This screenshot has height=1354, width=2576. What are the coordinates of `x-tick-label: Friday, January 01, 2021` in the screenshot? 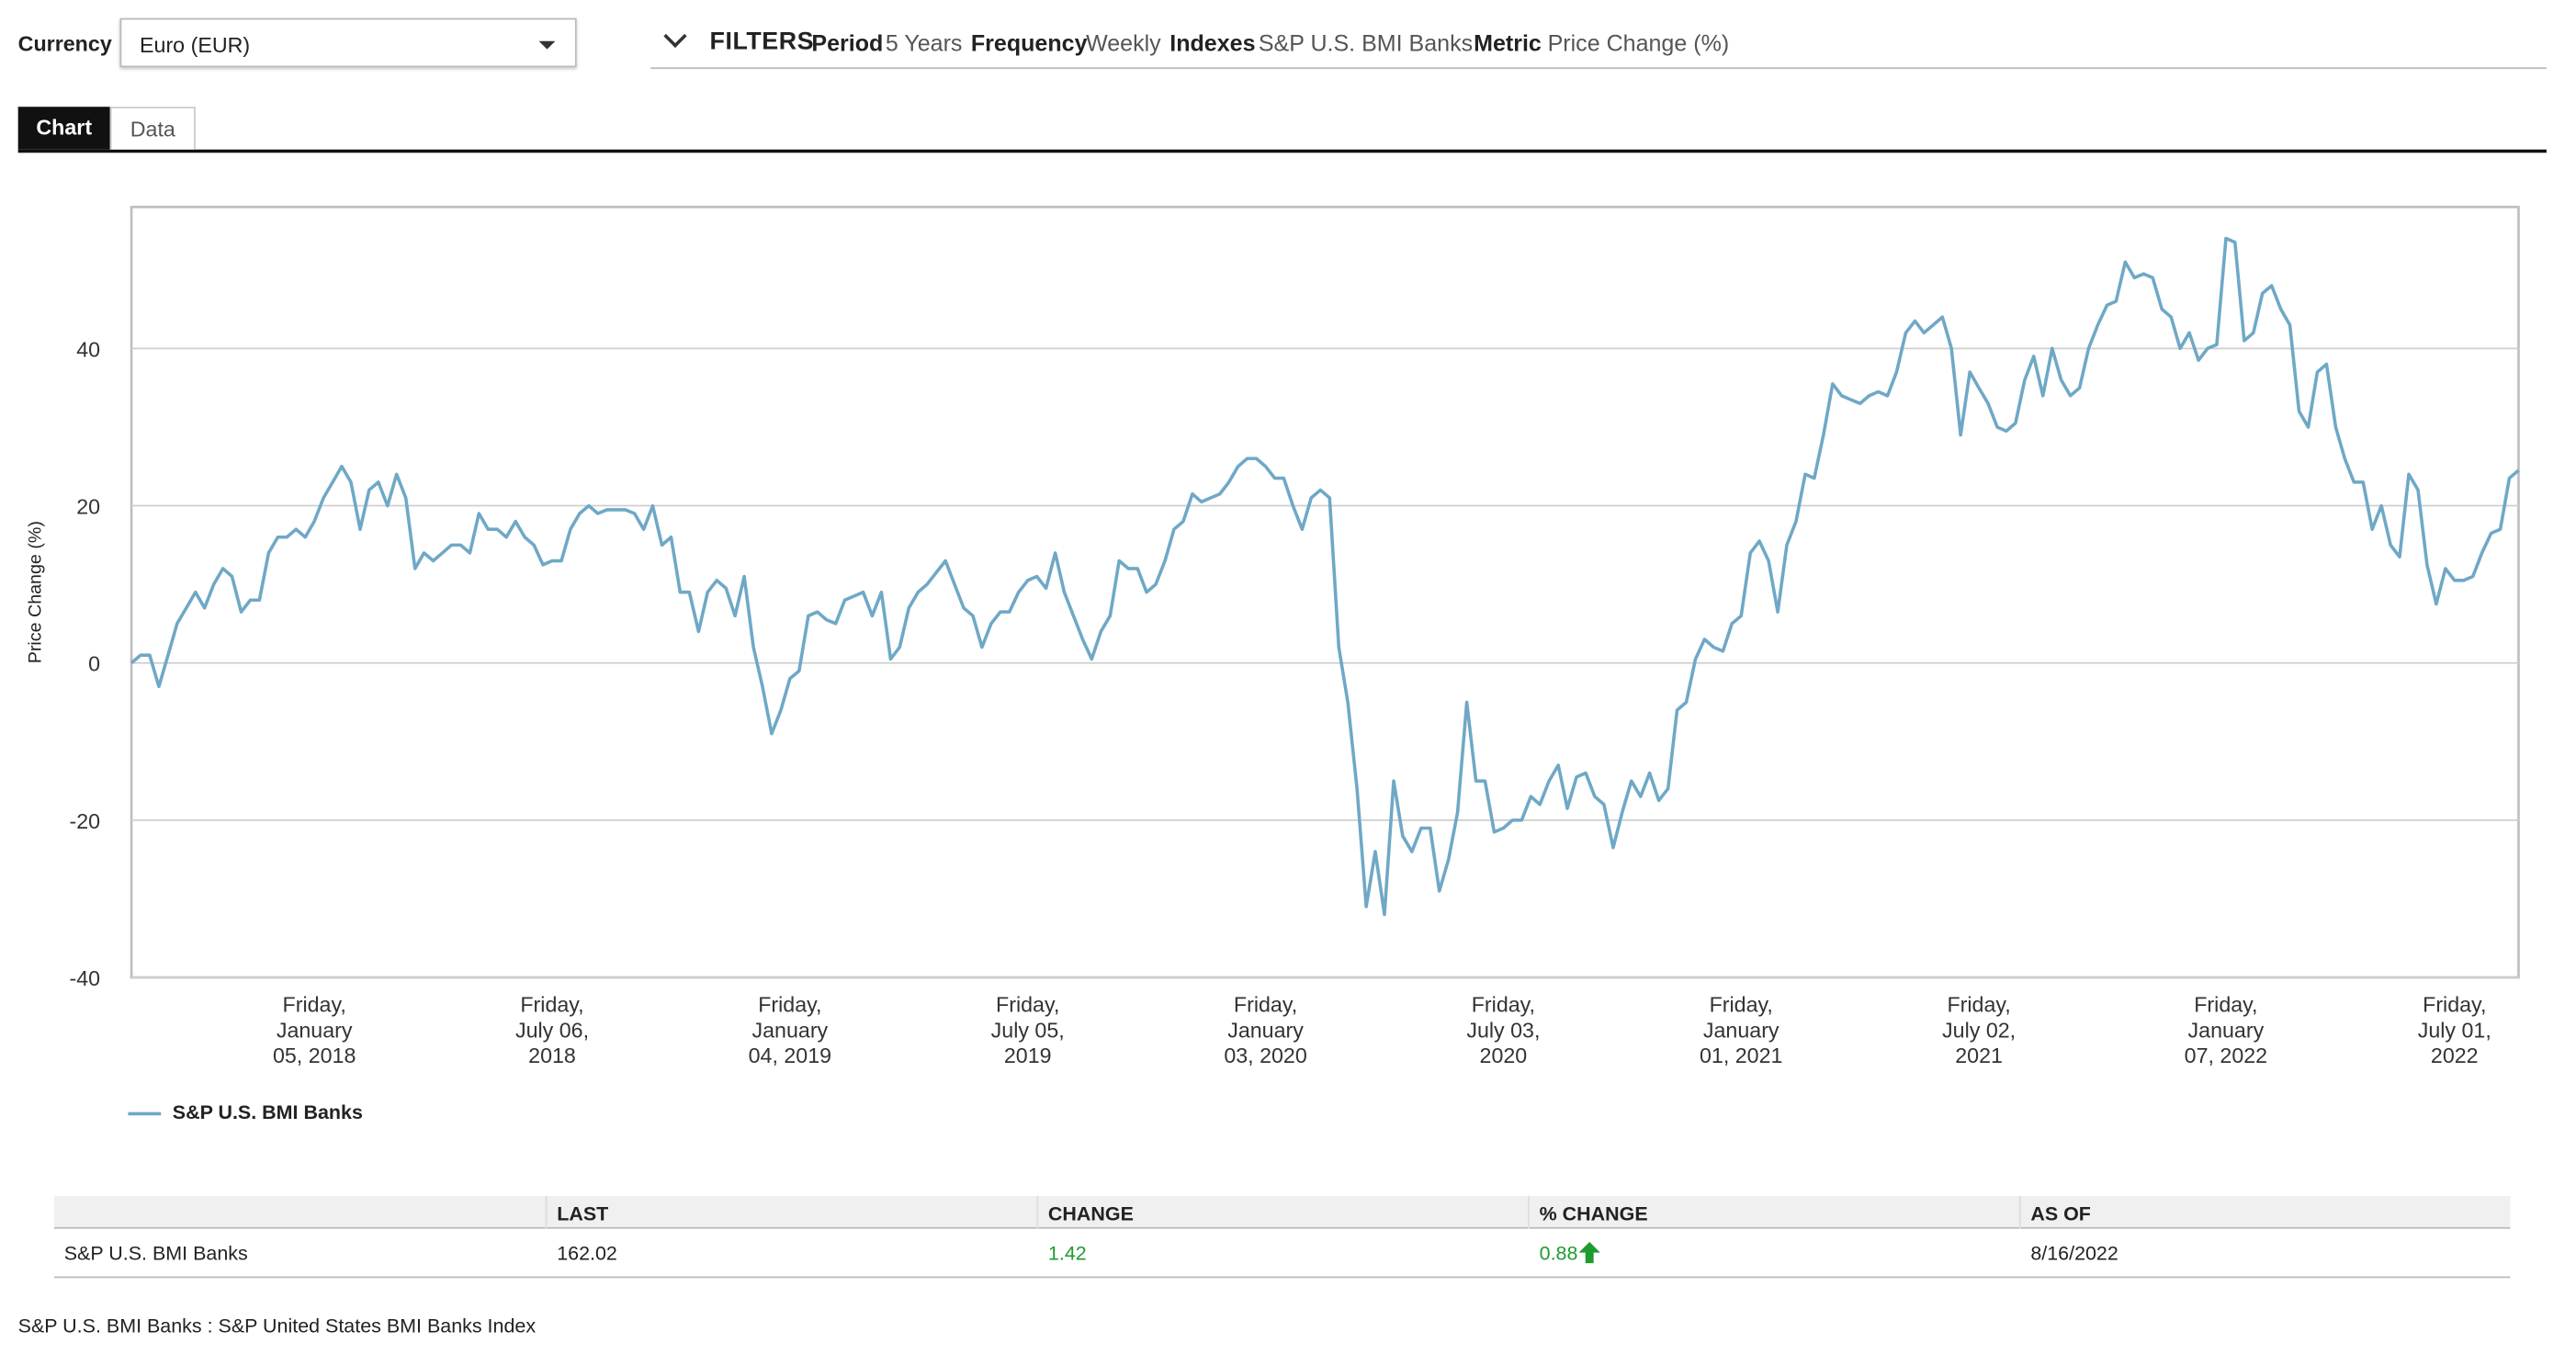 It's located at (1741, 1030).